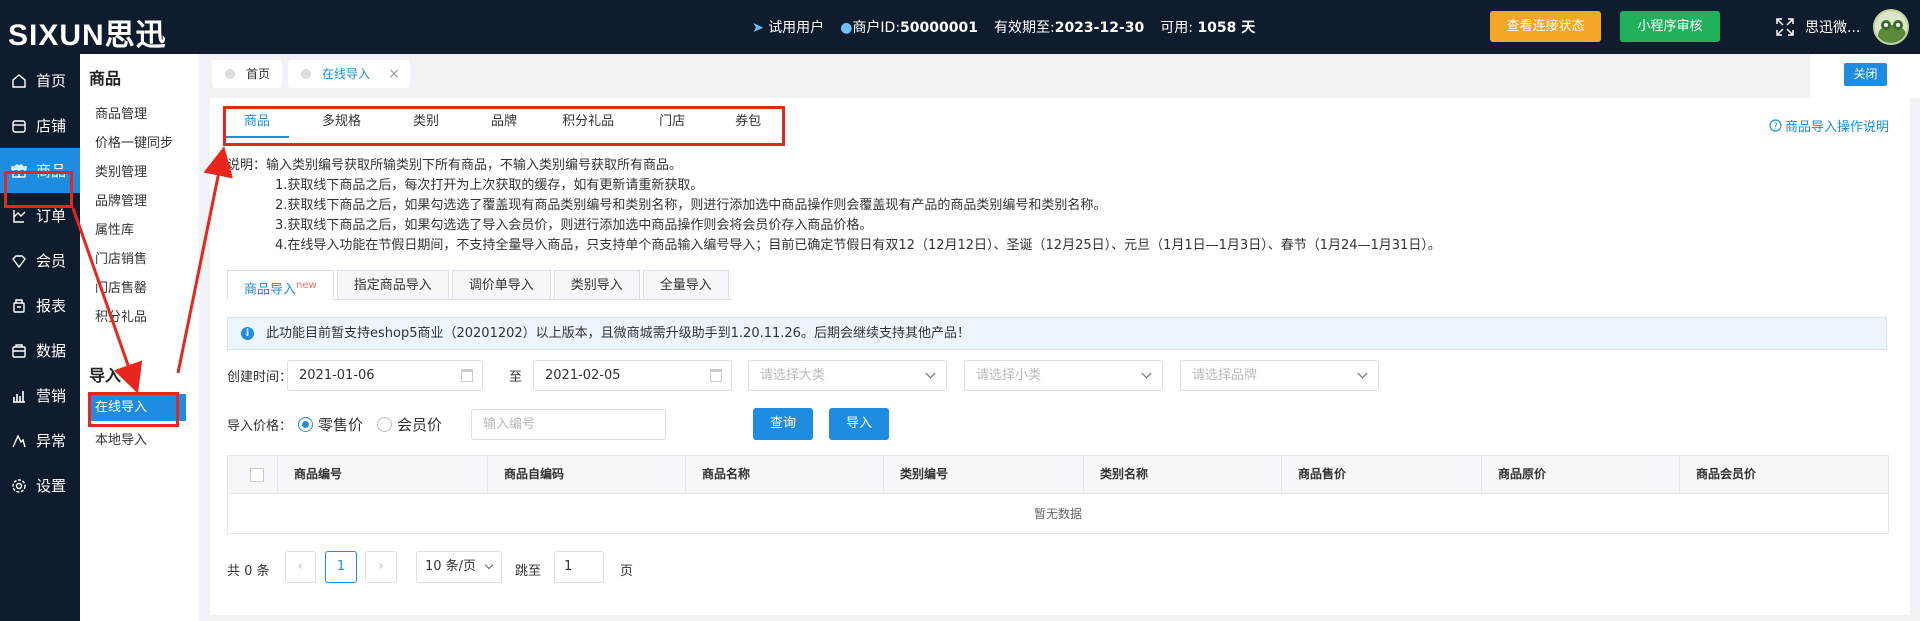 The height and width of the screenshot is (621, 1920). Describe the element at coordinates (204, 260) in the screenshot. I see `arrow-to-category-tabs` at that location.